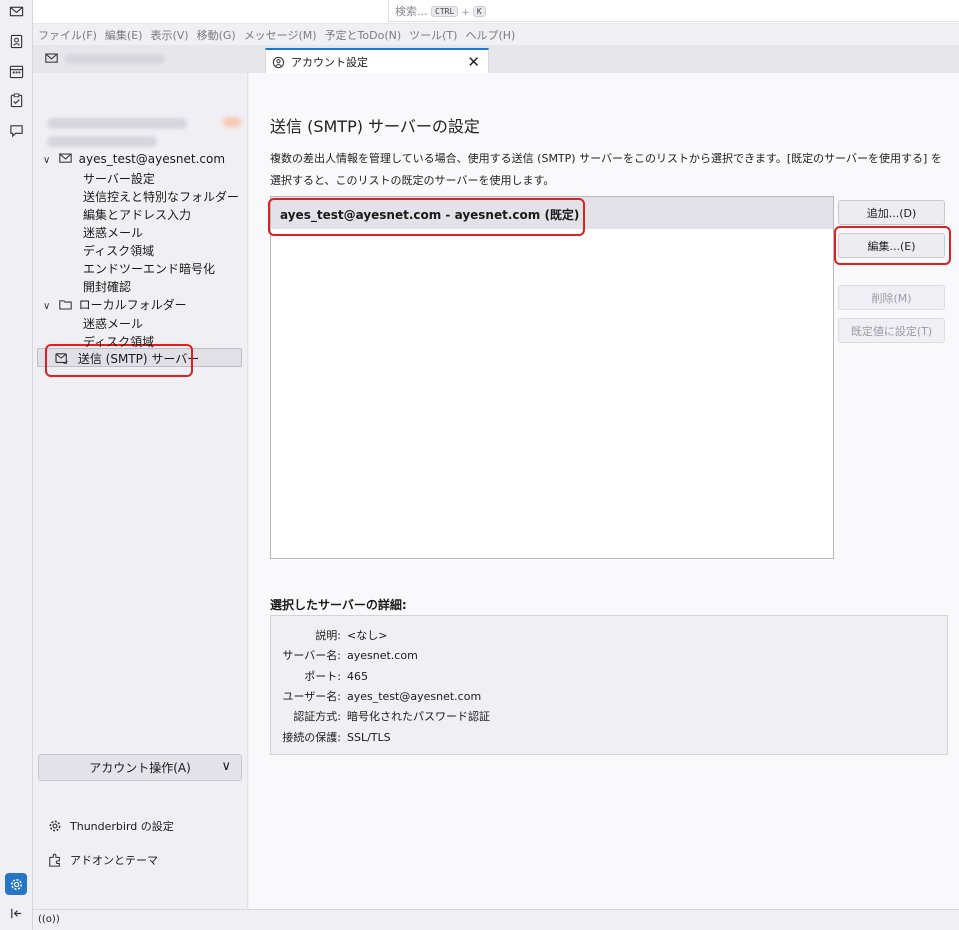  Describe the element at coordinates (328, 635) in the screenshot. I see `detail-label: 説明:` at that location.